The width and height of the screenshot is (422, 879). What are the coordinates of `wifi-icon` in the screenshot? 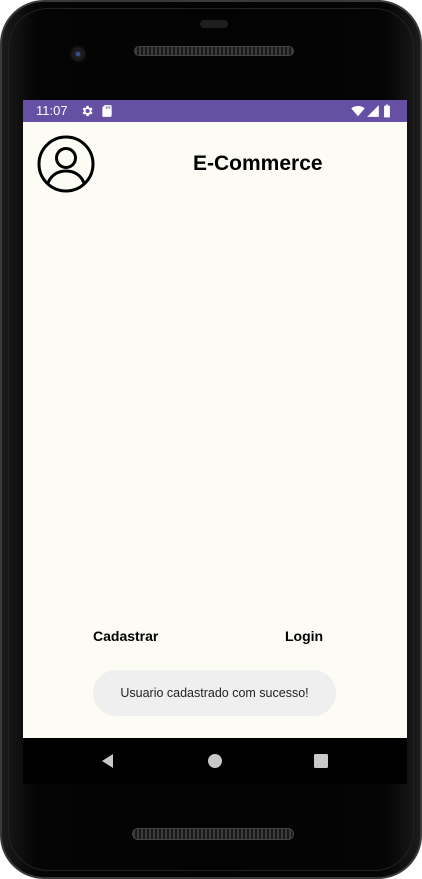 It's located at (358, 111).